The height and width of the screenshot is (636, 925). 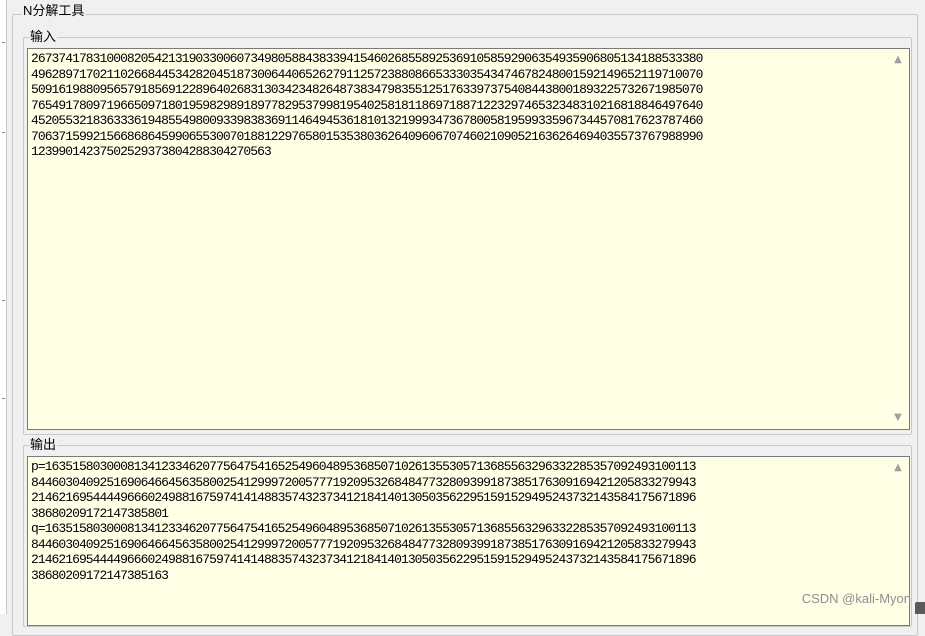 What do you see at coordinates (898, 418) in the screenshot?
I see `scroll-down-arrow-icon: ▼` at bounding box center [898, 418].